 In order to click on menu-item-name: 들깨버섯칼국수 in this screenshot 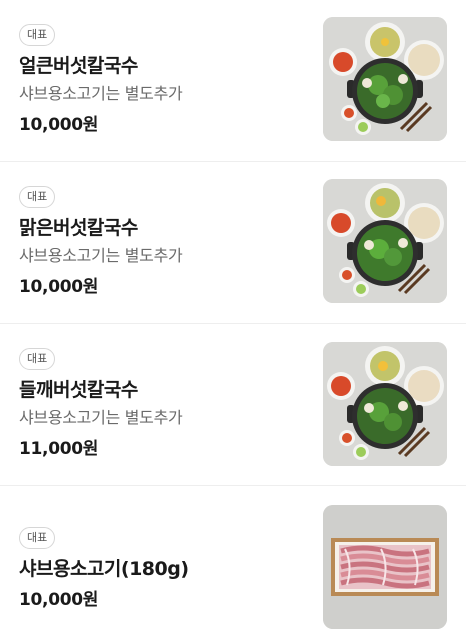, I will do `click(78, 390)`.